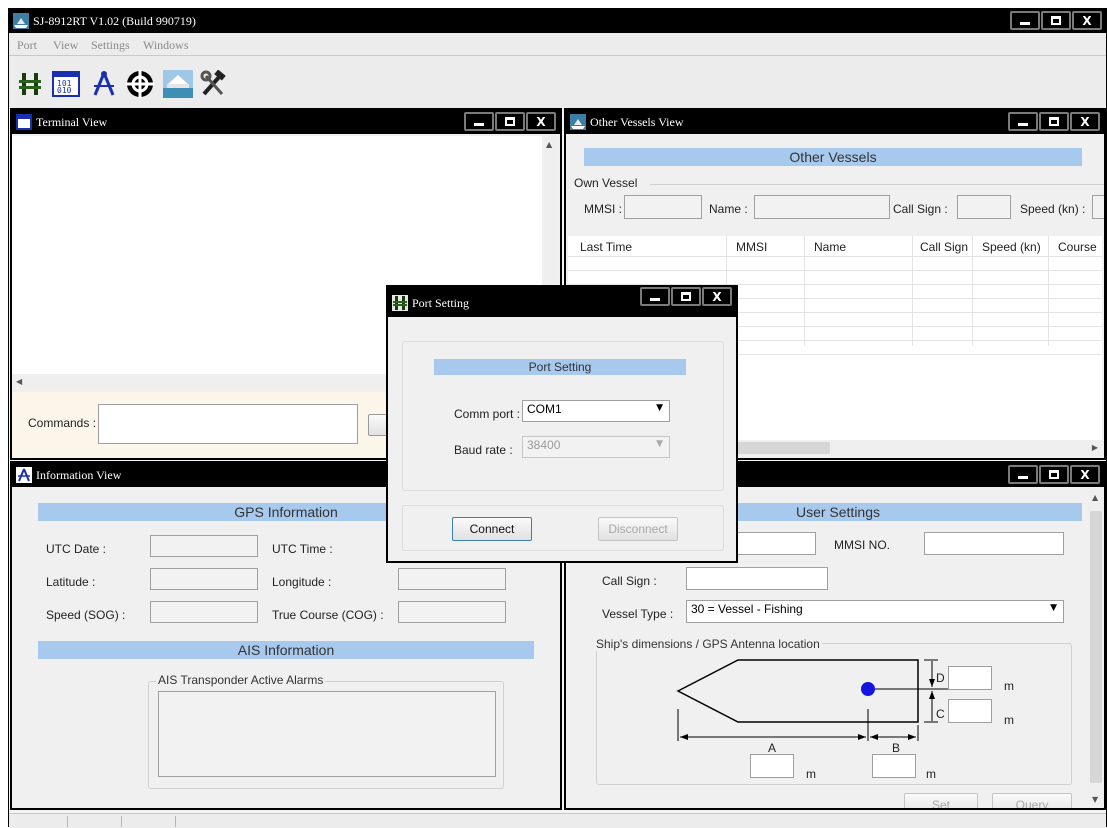 The width and height of the screenshot is (1107, 828). What do you see at coordinates (24, 122) in the screenshot?
I see `terminal-window-icon` at bounding box center [24, 122].